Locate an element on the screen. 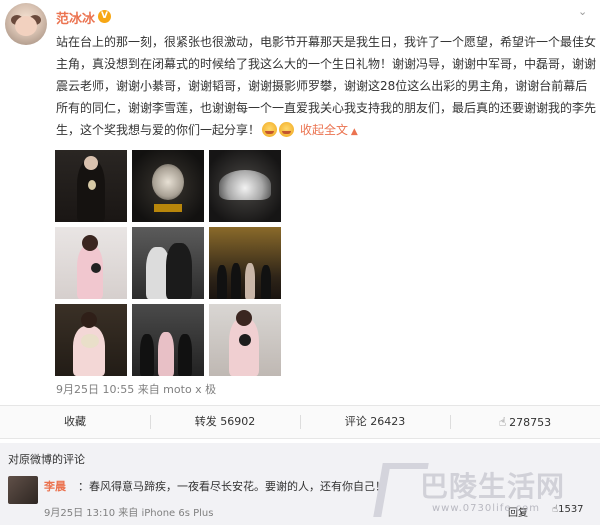  like-button: ☝ 278753 is located at coordinates (525, 422).